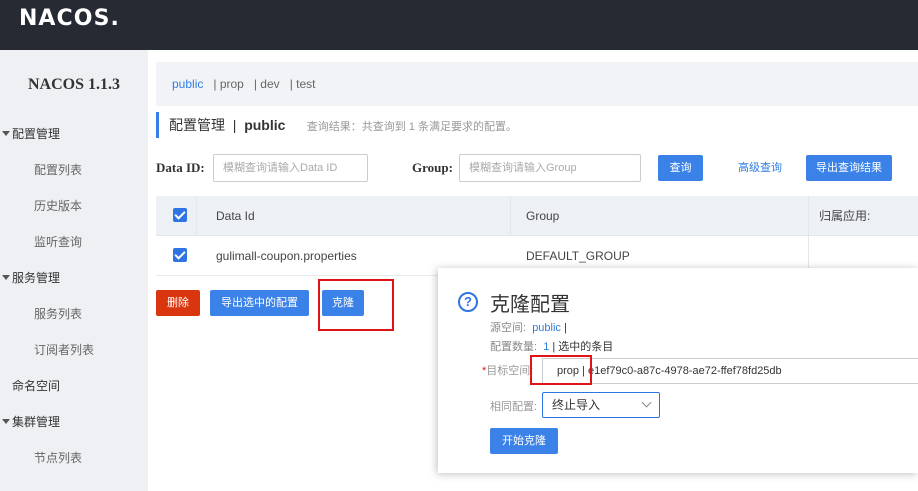 Image resolution: width=918 pixels, height=491 pixels. Describe the element at coordinates (530, 305) in the screenshot. I see `dialog-title: 克隆配置` at that location.